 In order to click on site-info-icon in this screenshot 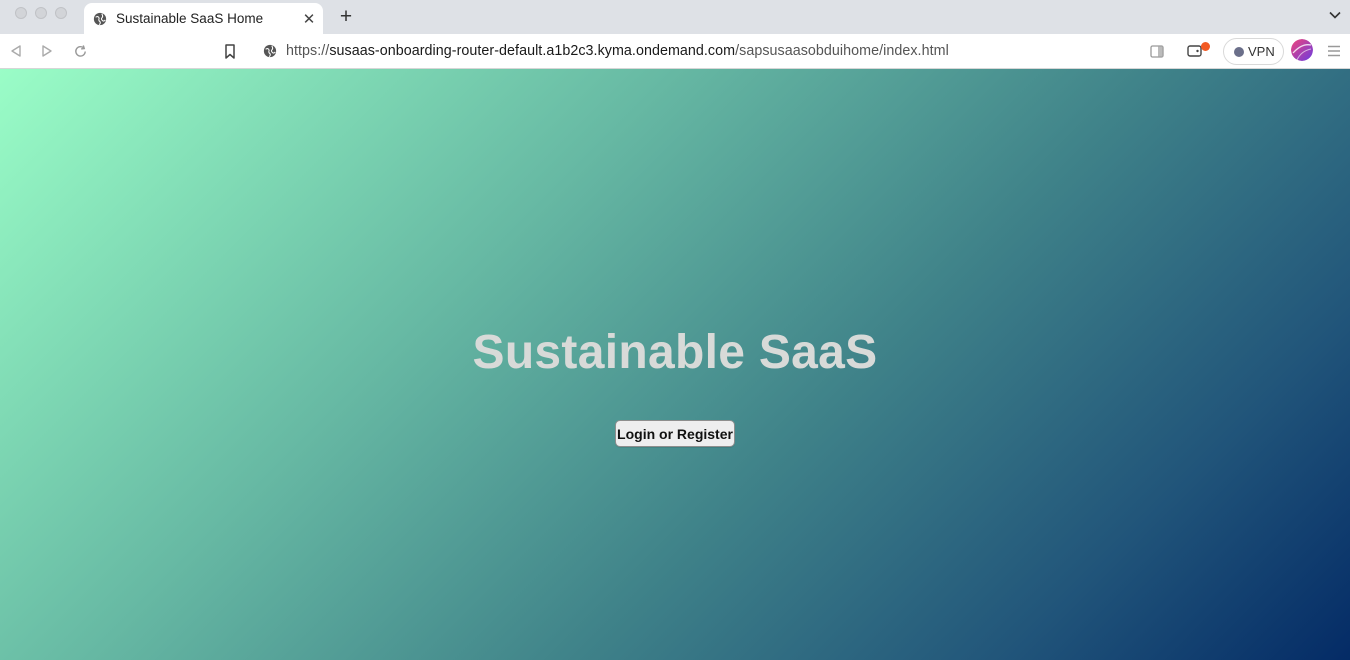, I will do `click(270, 51)`.